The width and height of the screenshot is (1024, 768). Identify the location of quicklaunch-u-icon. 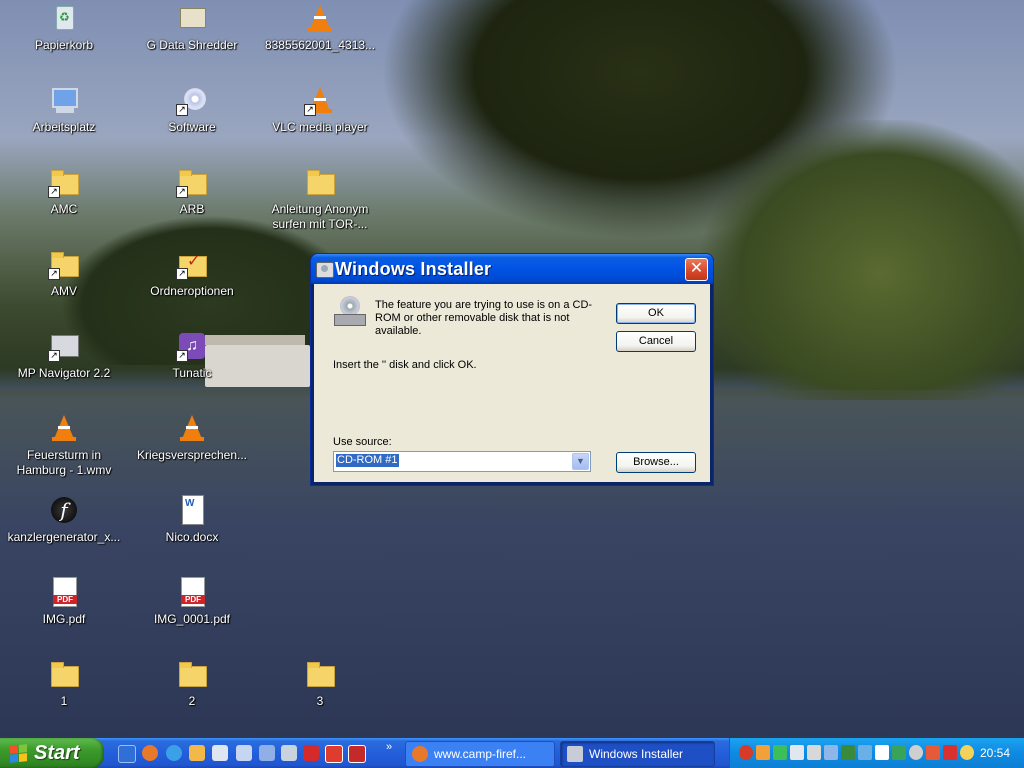
(334, 754).